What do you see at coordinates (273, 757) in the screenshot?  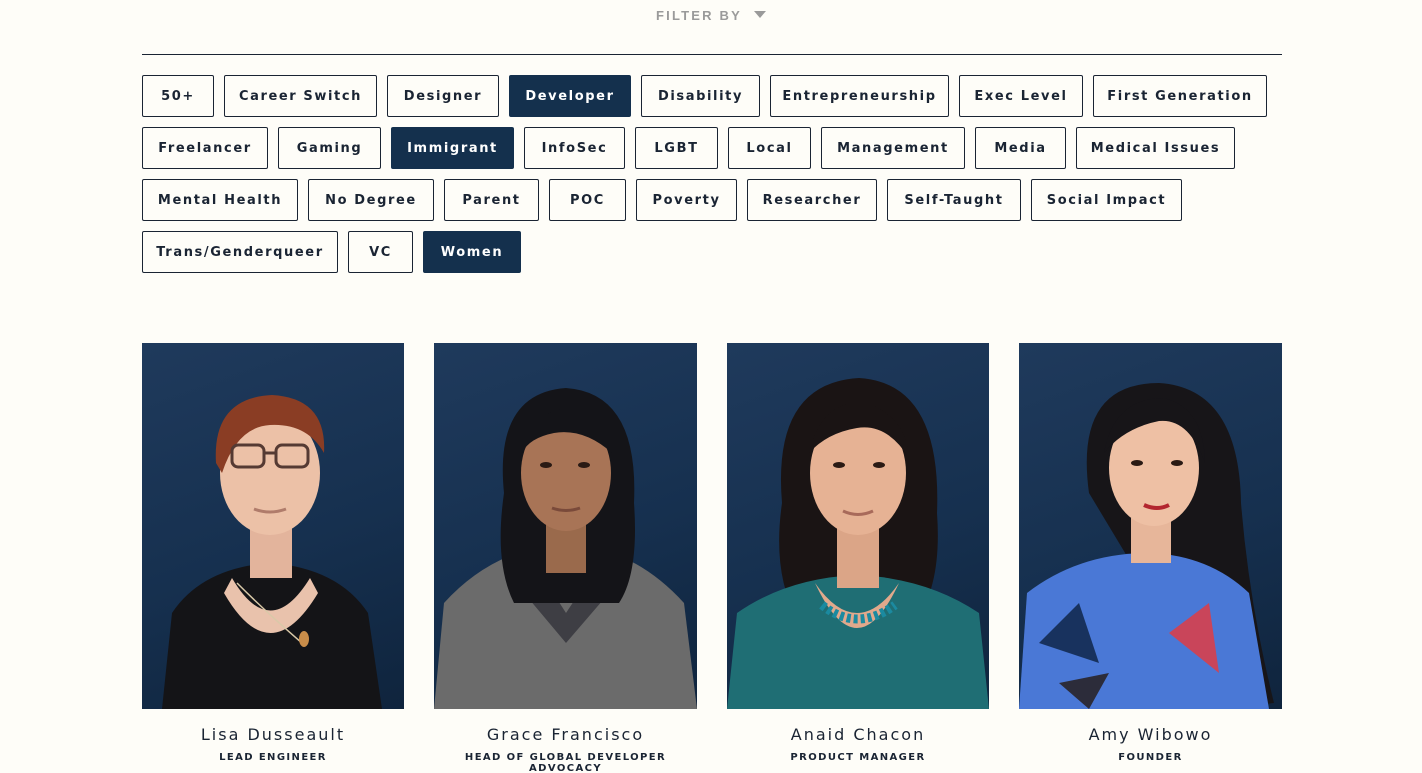 I see `person-role: LEAD ENGINEER` at bounding box center [273, 757].